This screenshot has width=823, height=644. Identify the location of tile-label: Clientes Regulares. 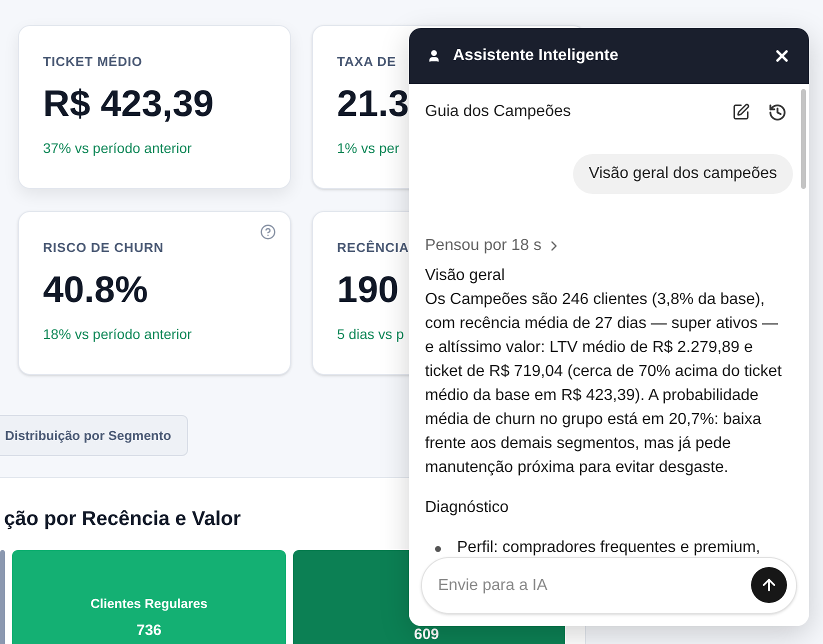
(149, 604).